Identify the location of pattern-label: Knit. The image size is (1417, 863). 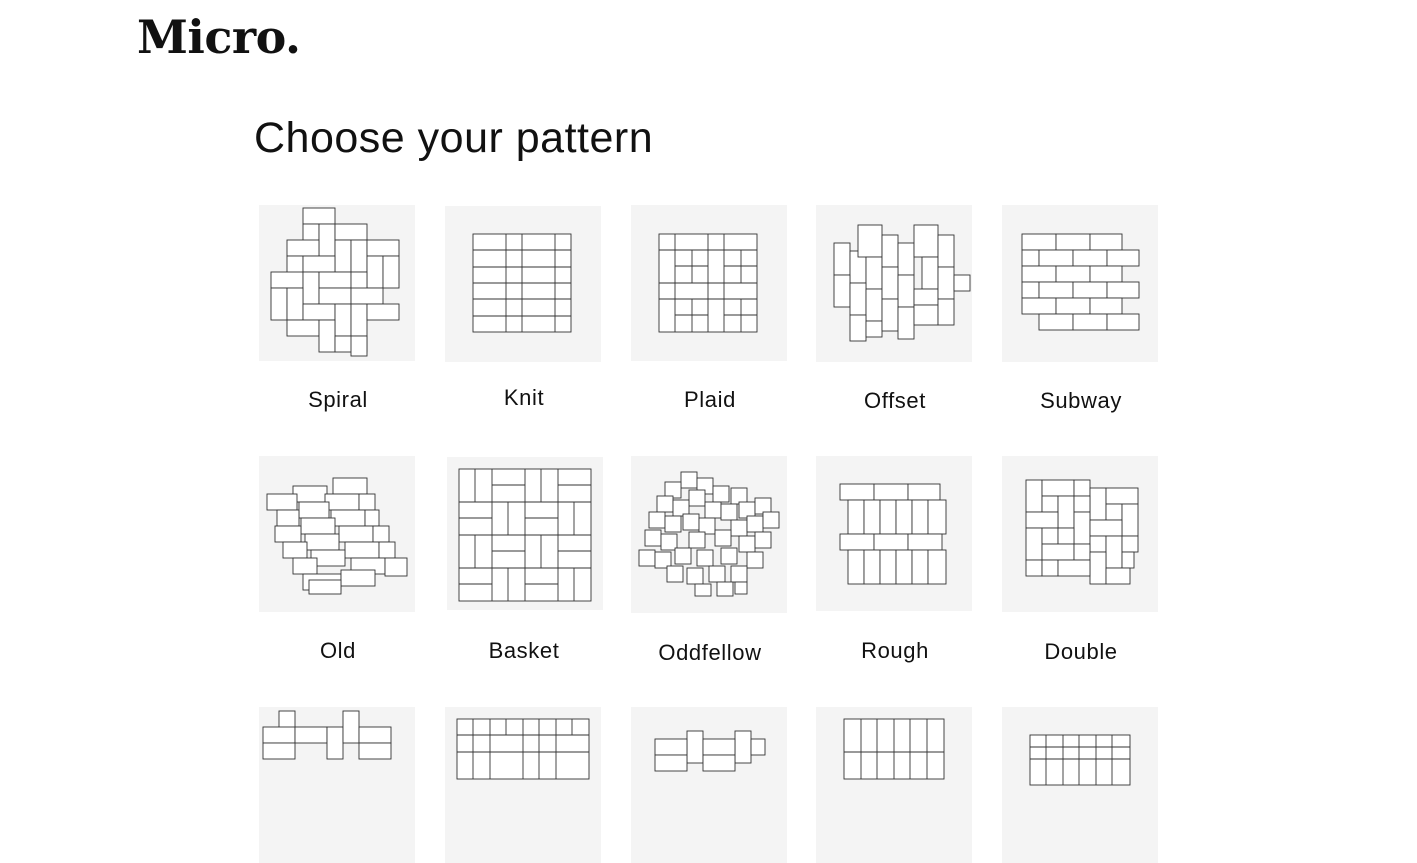
(524, 397).